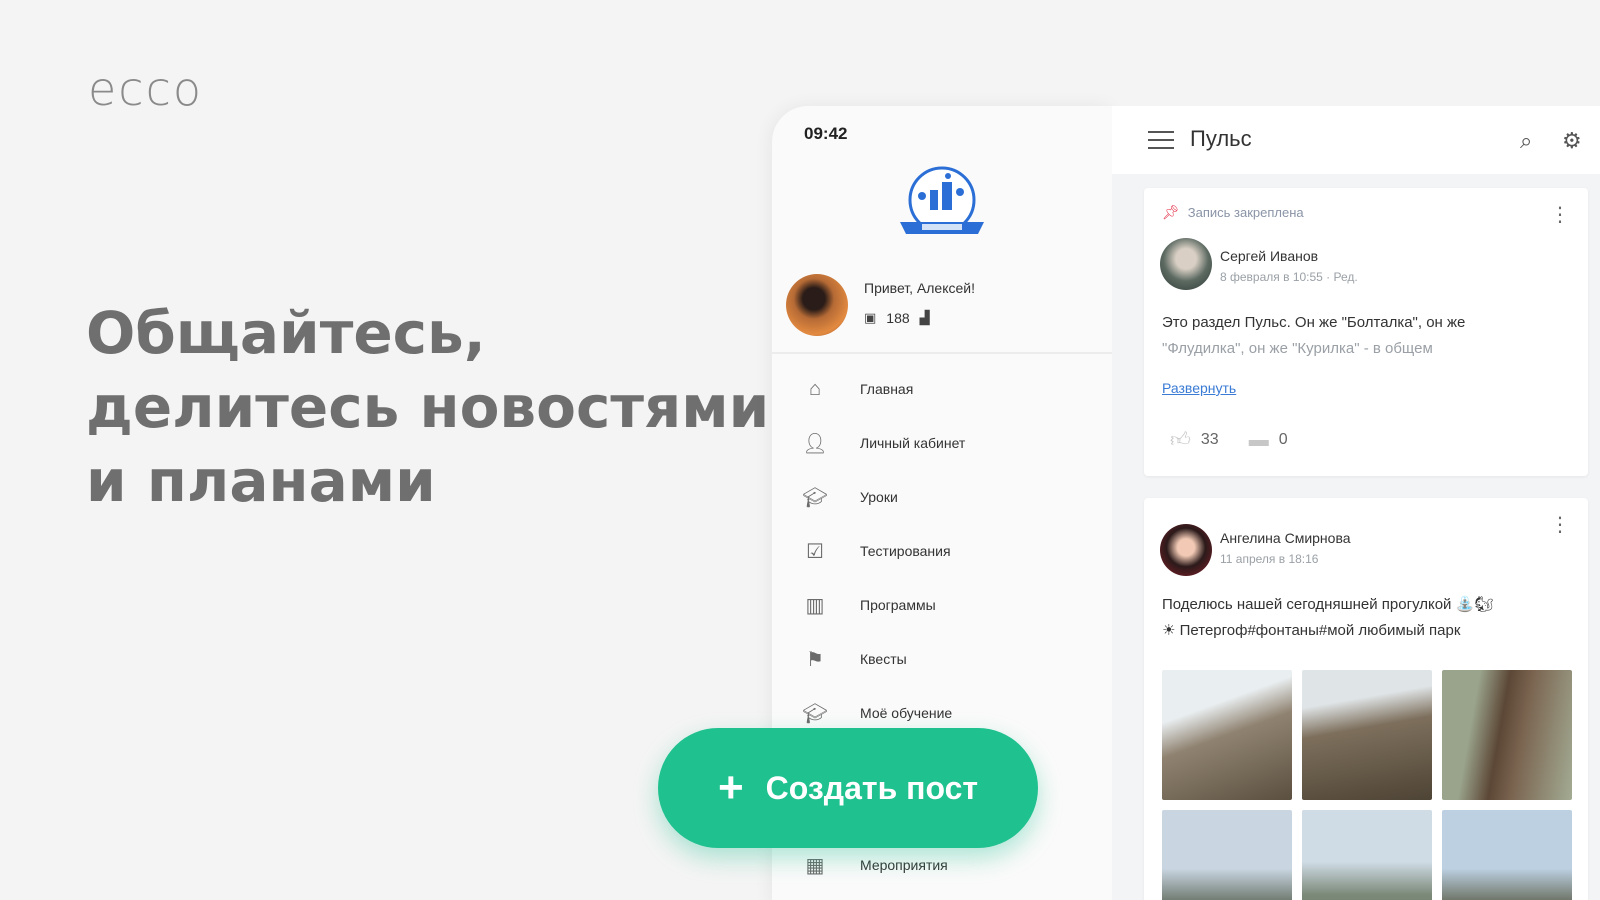  I want to click on menu-item-lessons: 🎓︎ Уроки, so click(942, 497).